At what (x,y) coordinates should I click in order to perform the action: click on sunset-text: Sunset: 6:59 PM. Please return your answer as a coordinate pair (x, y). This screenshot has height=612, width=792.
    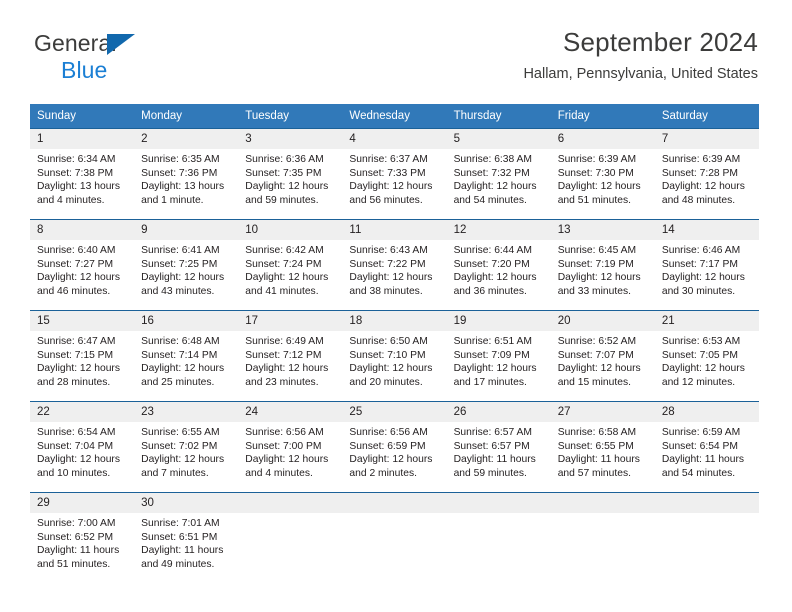
    Looking at the image, I should click on (387, 446).